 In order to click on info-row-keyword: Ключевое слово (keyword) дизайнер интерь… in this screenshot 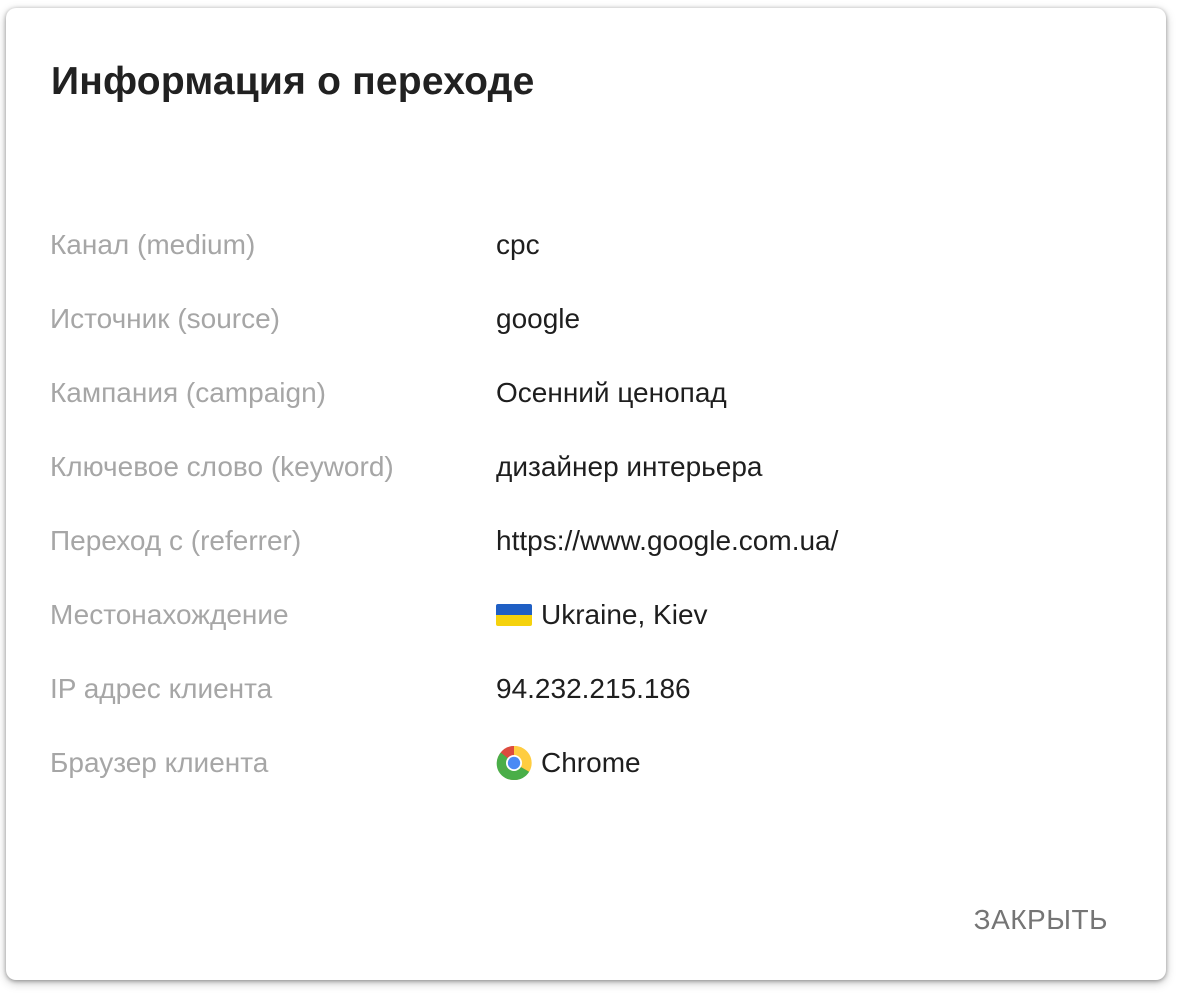, I will do `click(590, 467)`.